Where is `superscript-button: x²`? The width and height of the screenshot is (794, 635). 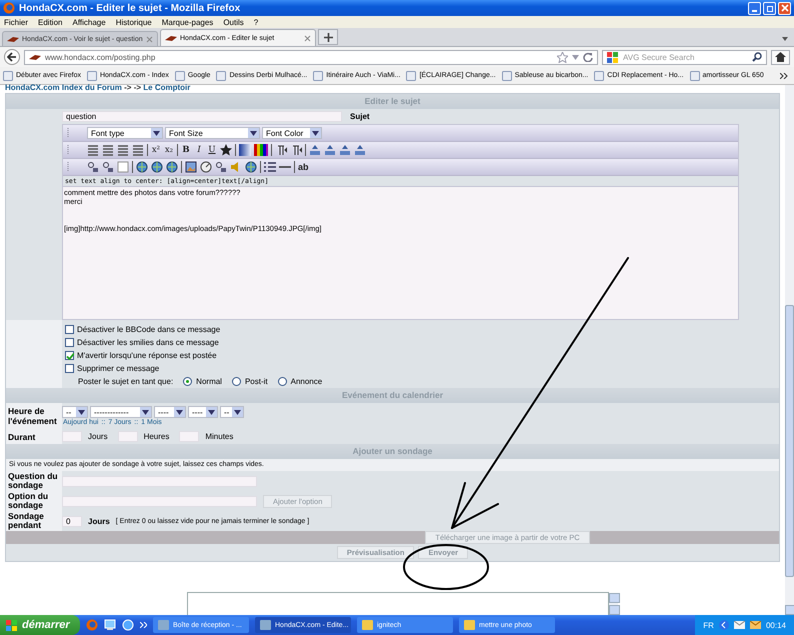 superscript-button: x² is located at coordinates (156, 150).